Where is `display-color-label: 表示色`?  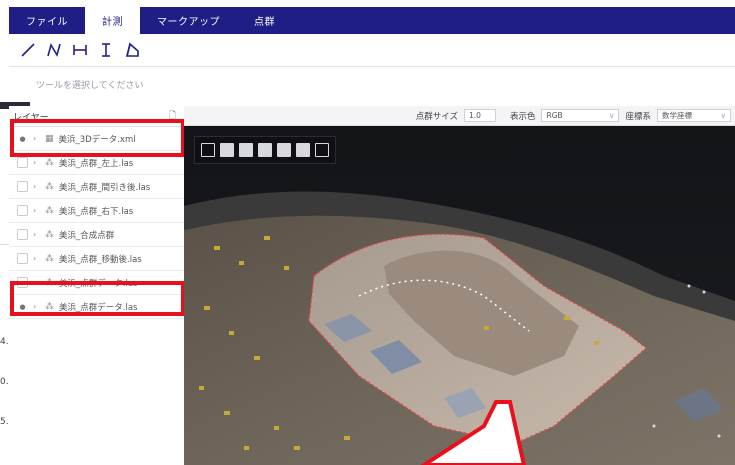
display-color-label: 表示色 is located at coordinates (522, 116).